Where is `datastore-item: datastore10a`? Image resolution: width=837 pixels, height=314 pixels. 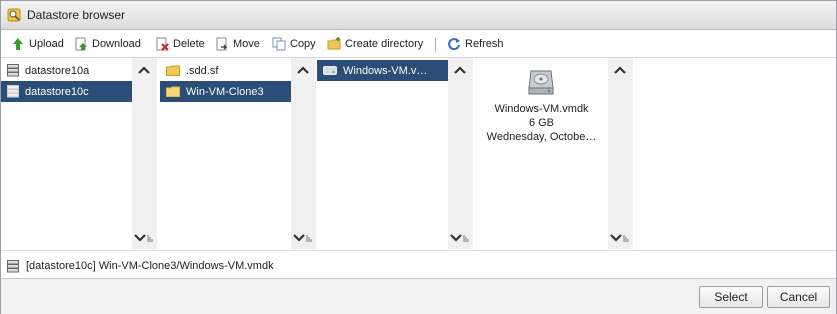
datastore-item: datastore10a is located at coordinates (66, 70).